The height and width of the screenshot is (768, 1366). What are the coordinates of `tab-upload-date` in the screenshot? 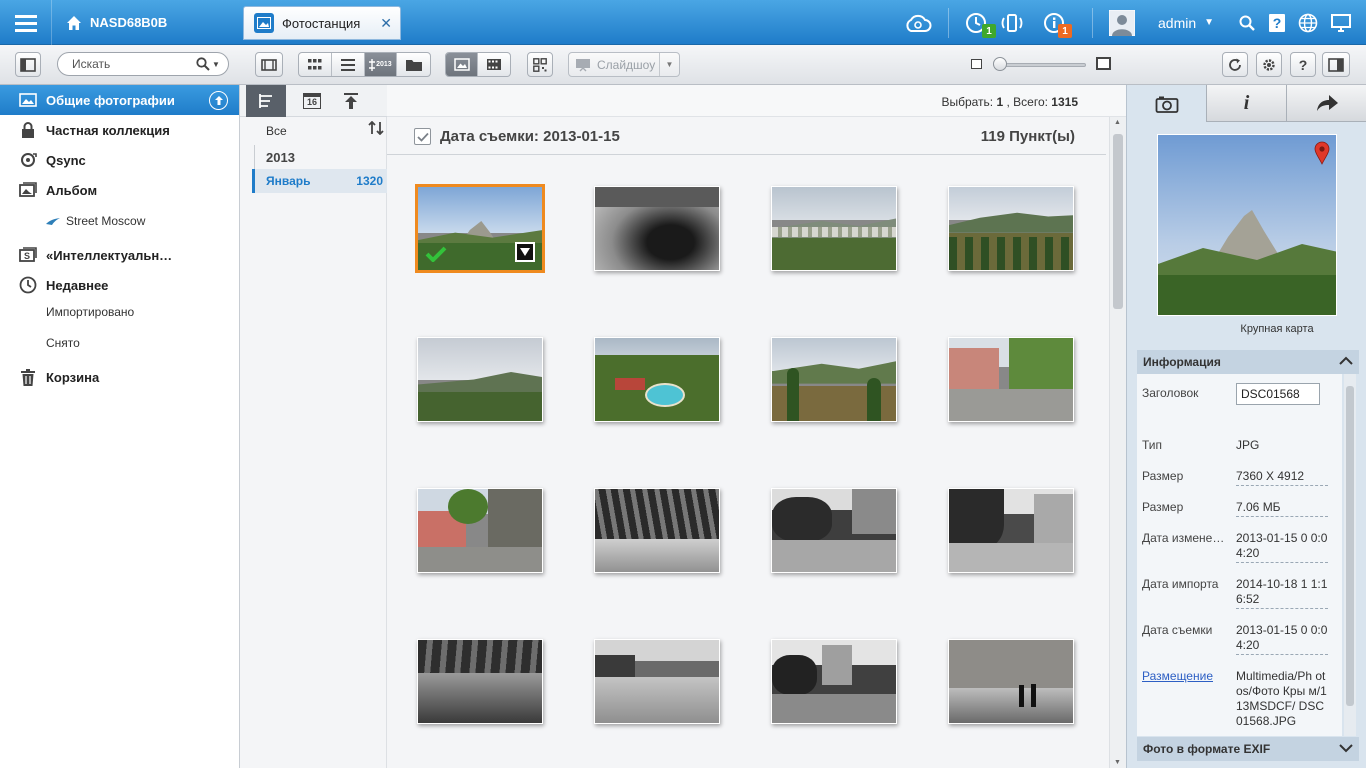 It's located at (351, 101).